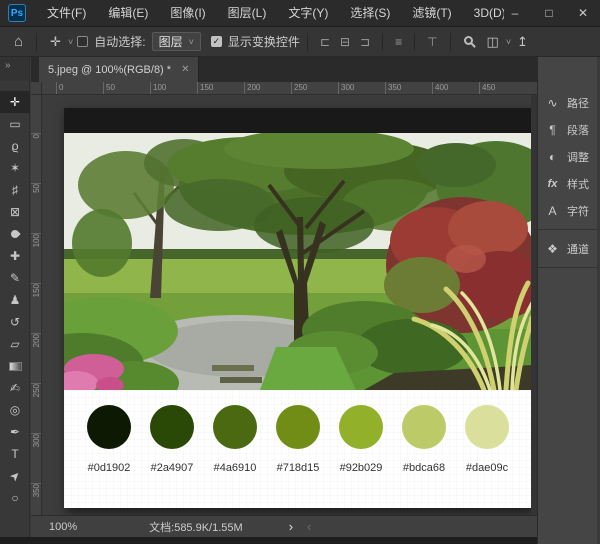 The width and height of the screenshot is (600, 544). I want to click on clone-stamp-tool-button: ♟, so click(15, 300).